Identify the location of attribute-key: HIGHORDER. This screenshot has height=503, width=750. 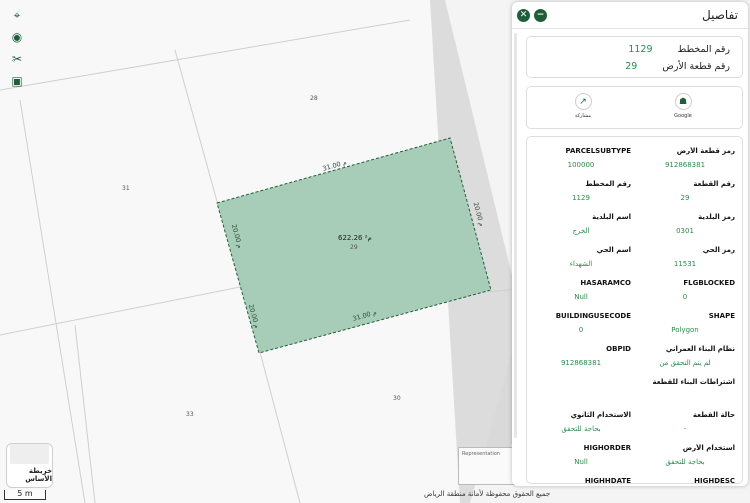
(607, 448).